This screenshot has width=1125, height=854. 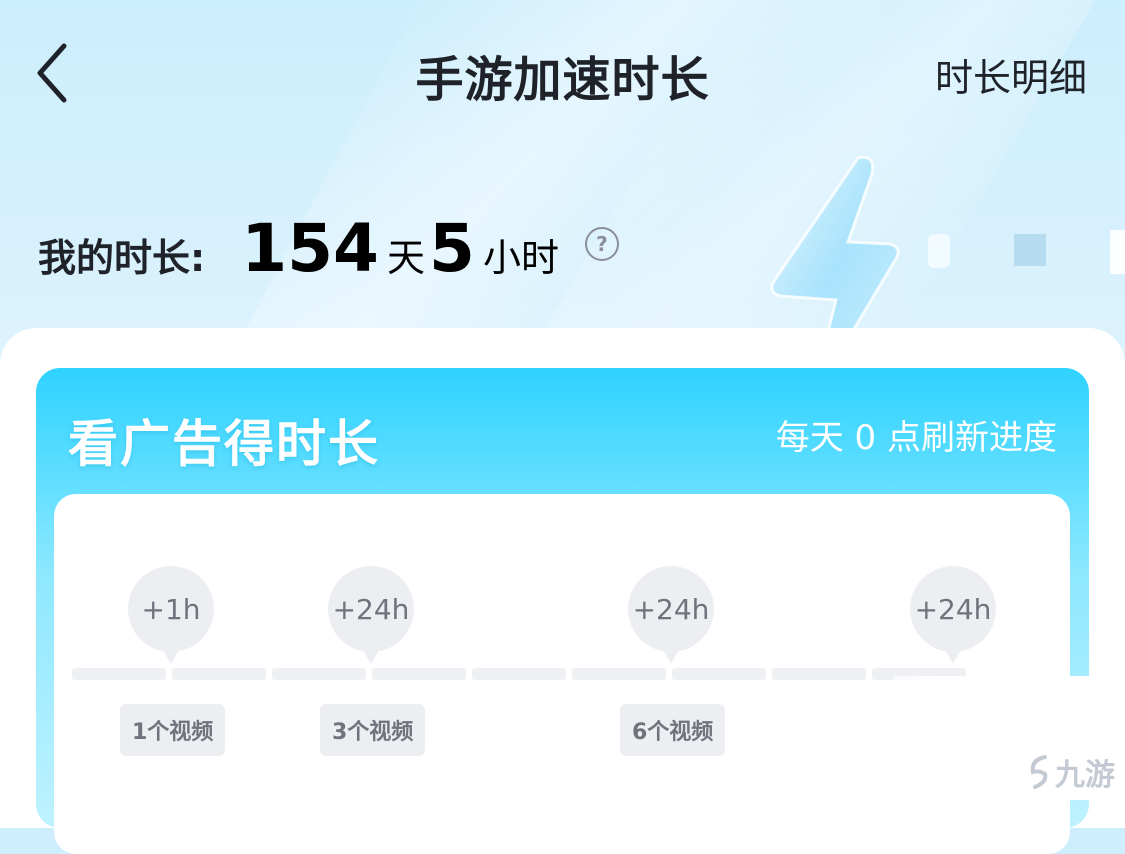 I want to click on milestone-label: 1个视频, so click(x=173, y=730).